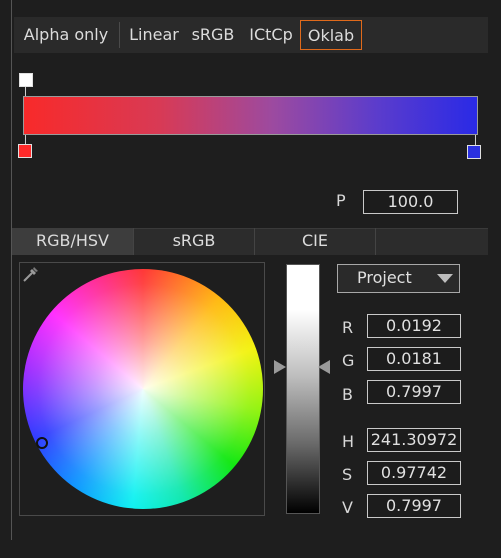  Describe the element at coordinates (474, 152) in the screenshot. I see `end-color-stop-handle` at that location.